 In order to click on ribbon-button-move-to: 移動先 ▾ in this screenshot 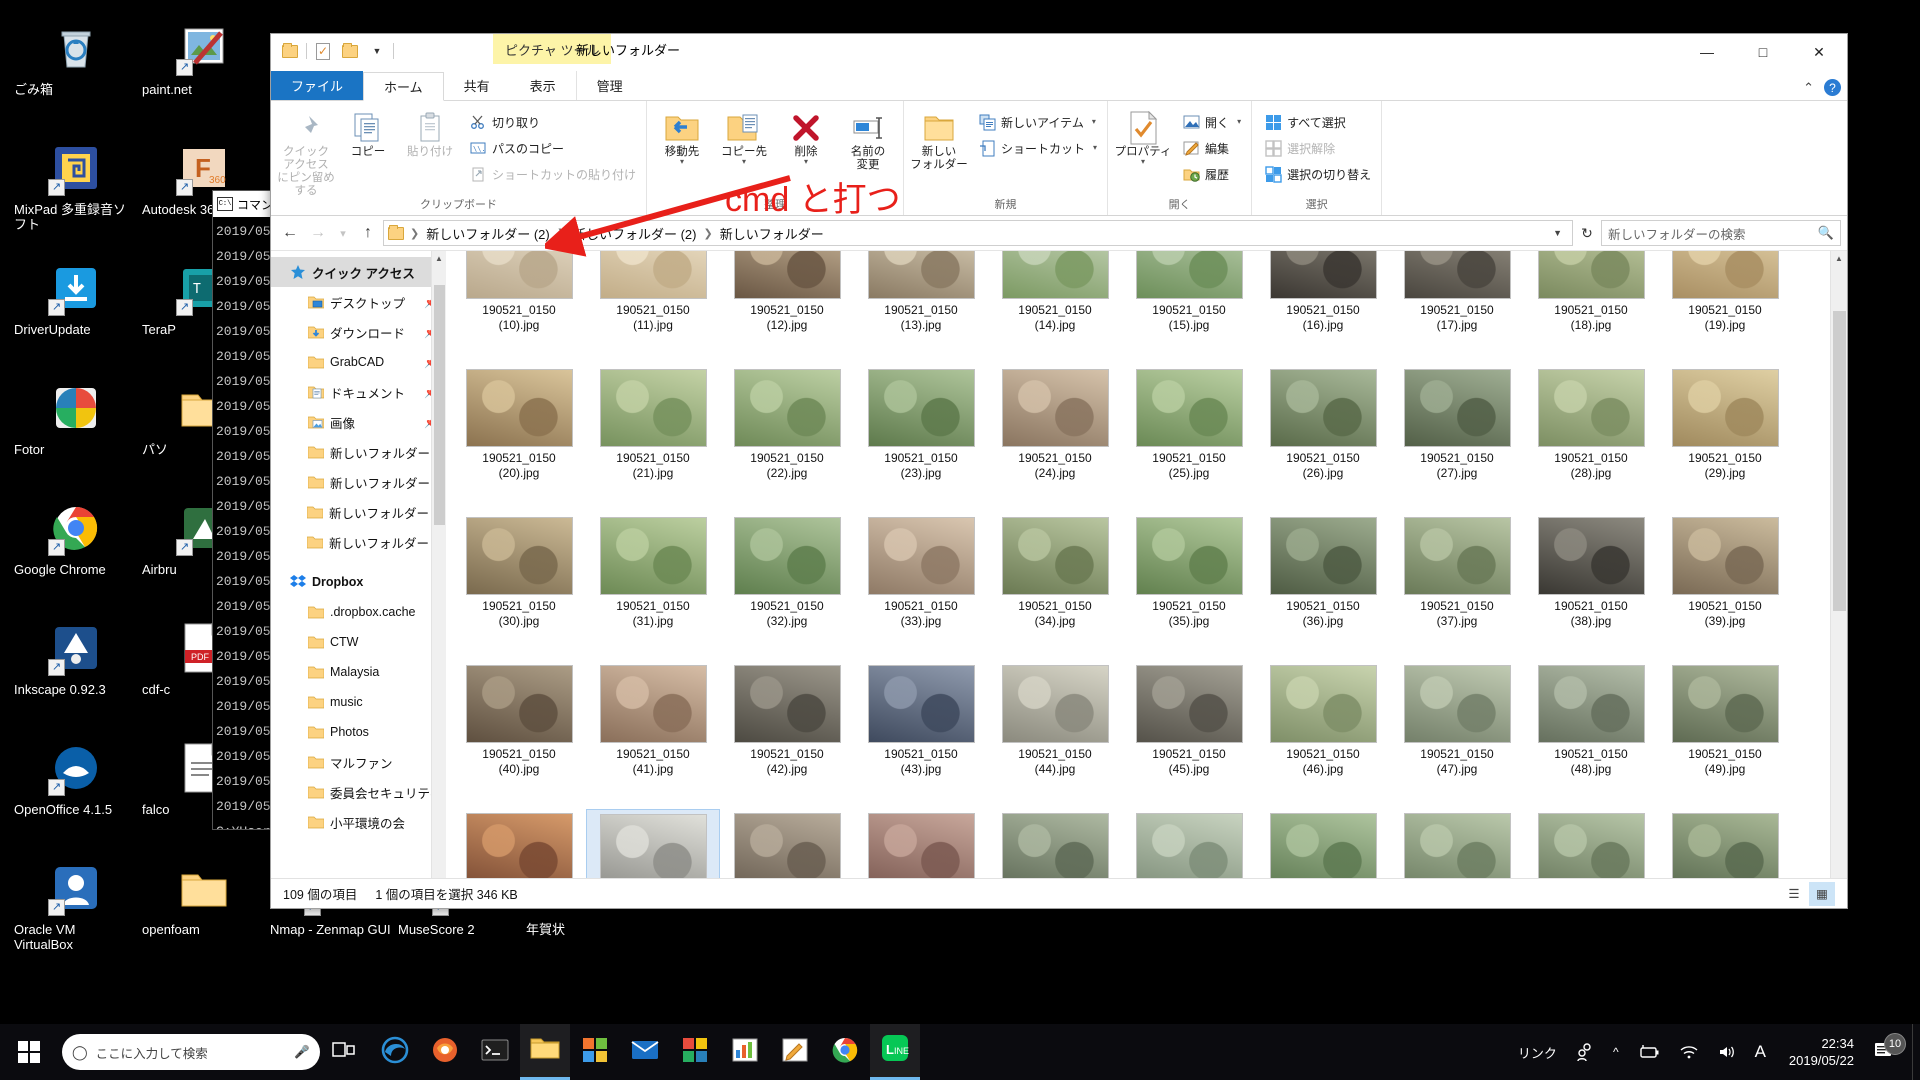, I will do `click(682, 137)`.